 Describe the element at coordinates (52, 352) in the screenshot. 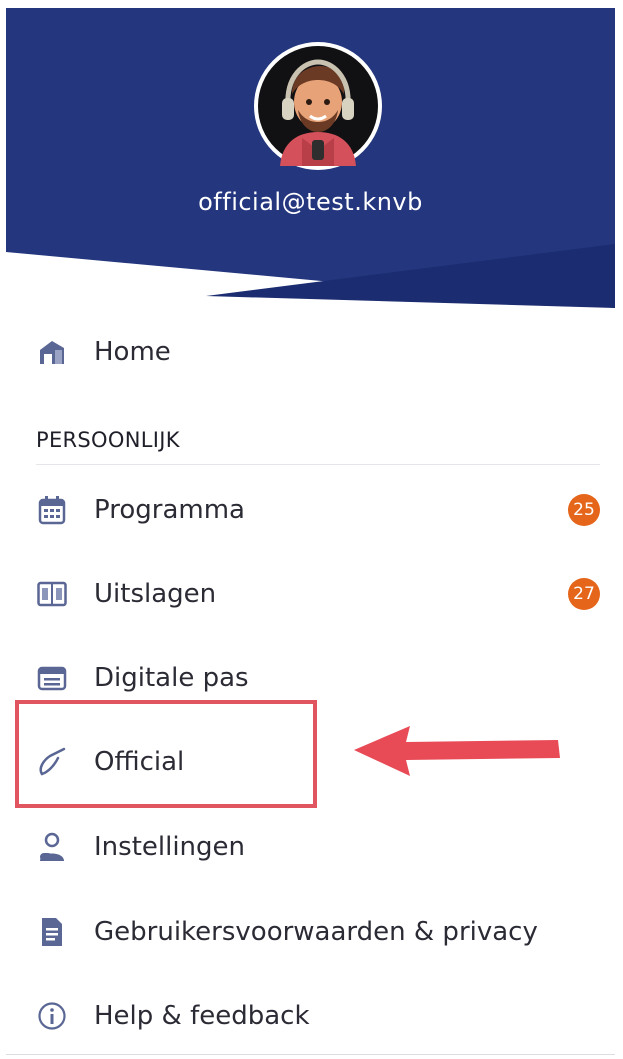

I see `home-icon` at that location.